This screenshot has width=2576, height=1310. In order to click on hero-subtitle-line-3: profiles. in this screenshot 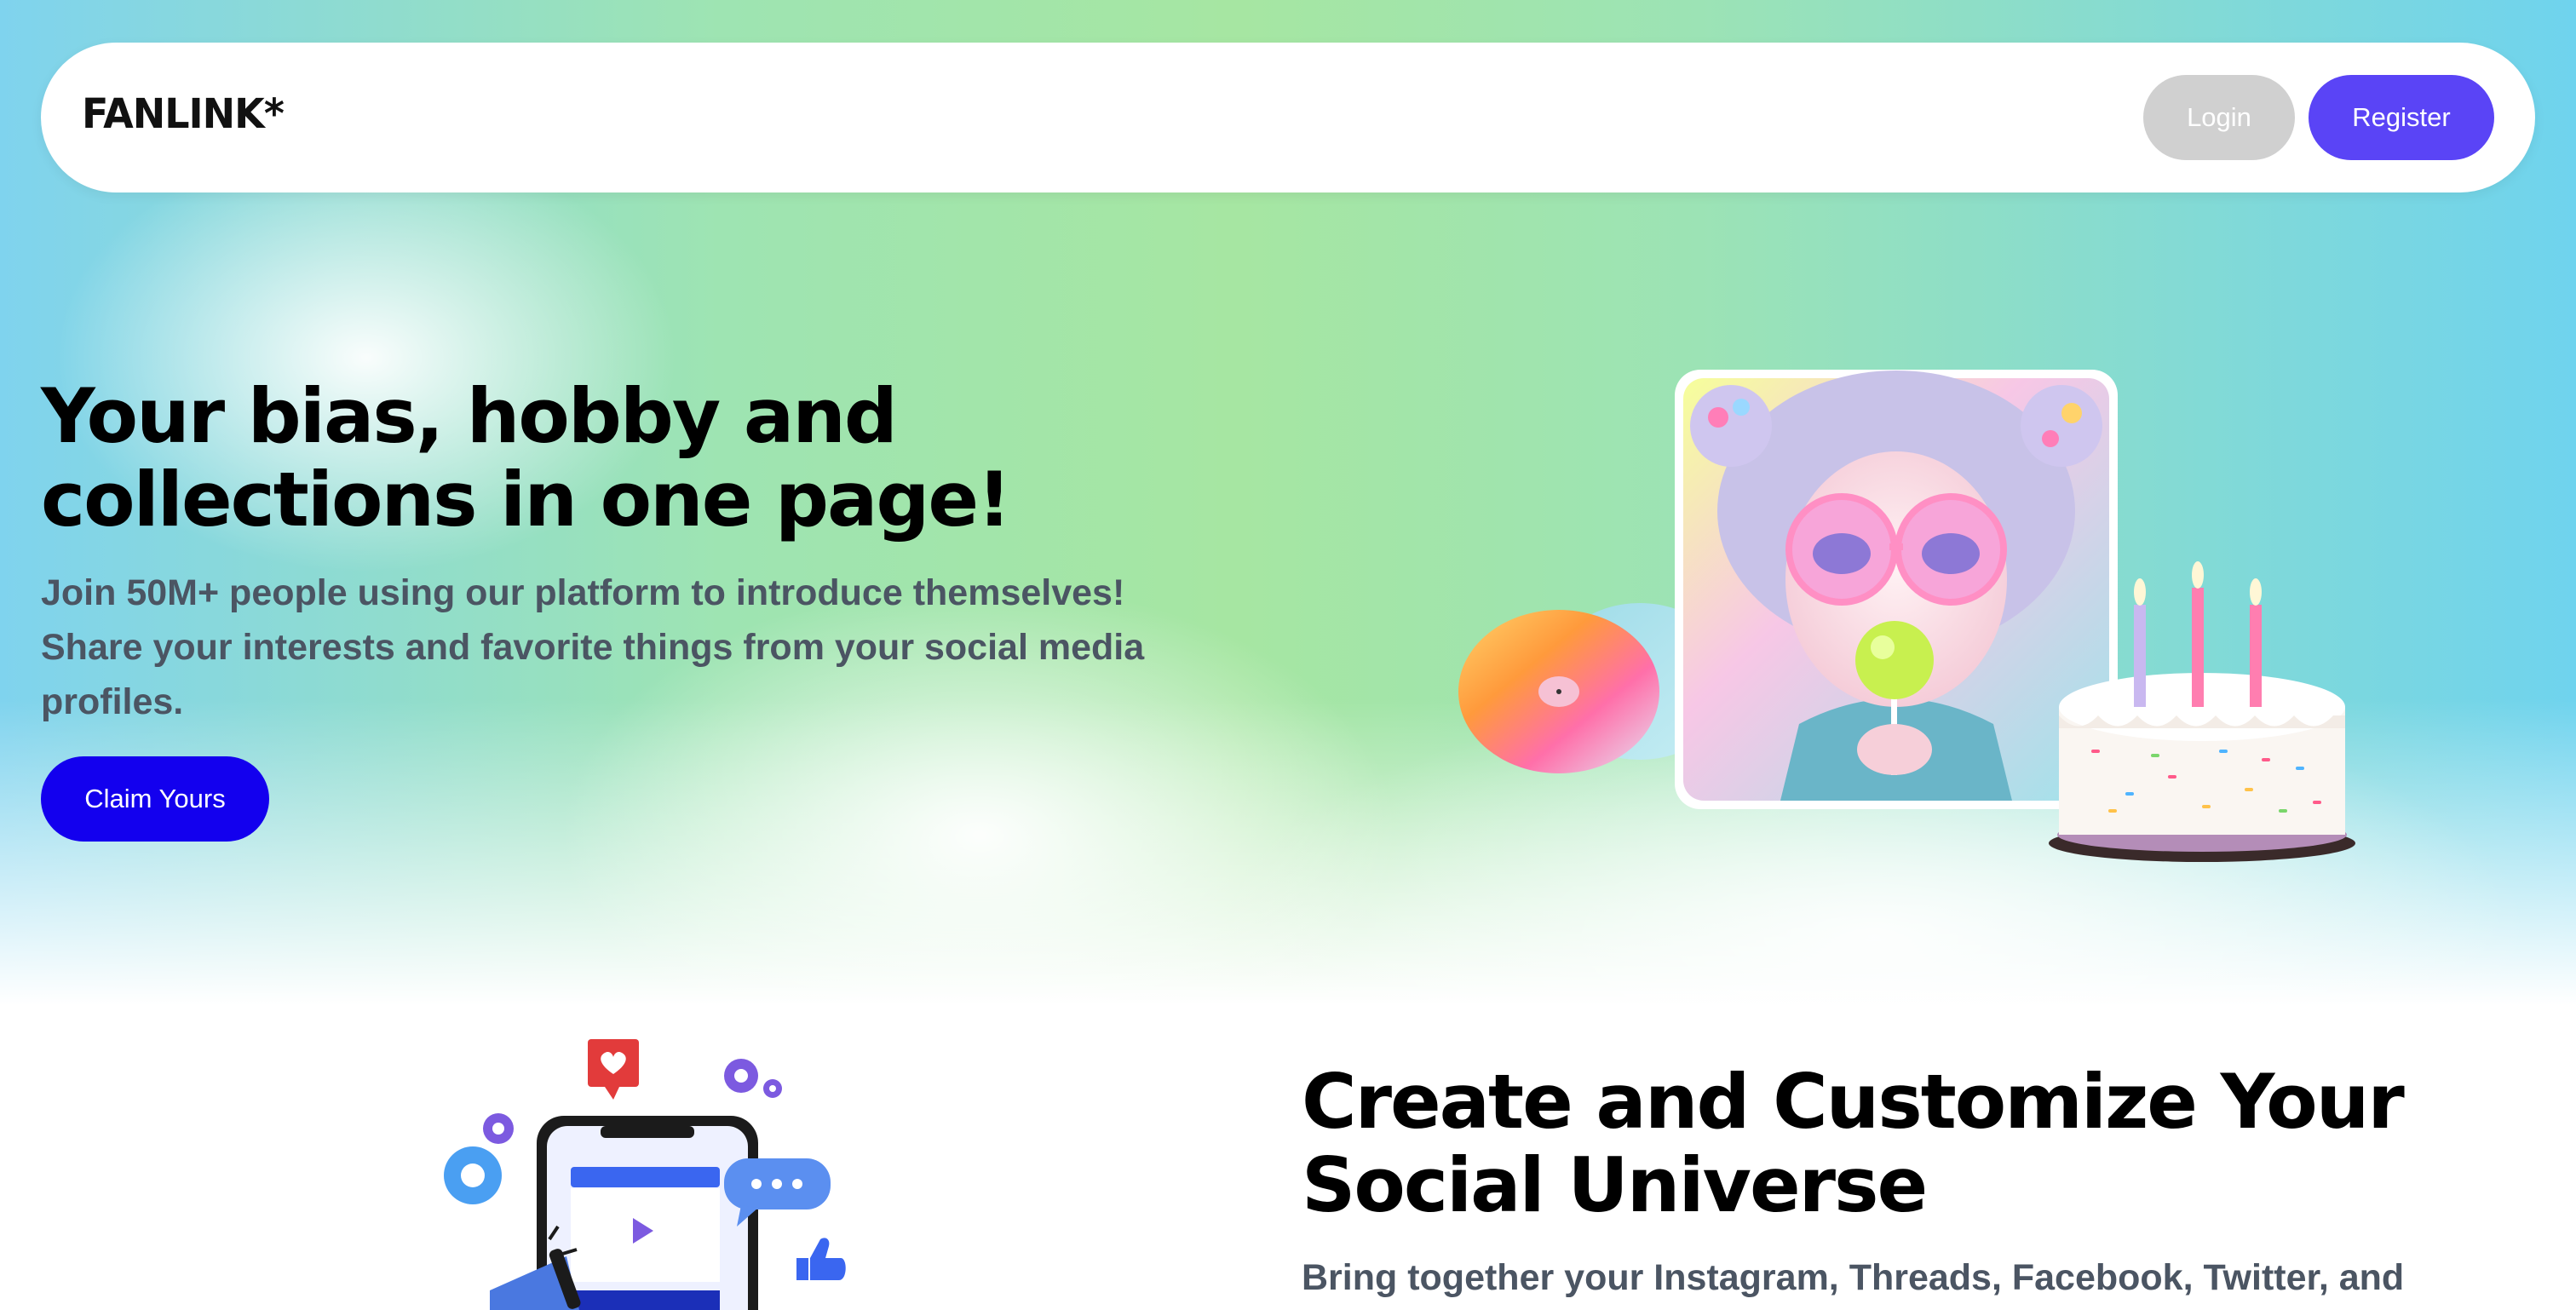, I will do `click(113, 701)`.